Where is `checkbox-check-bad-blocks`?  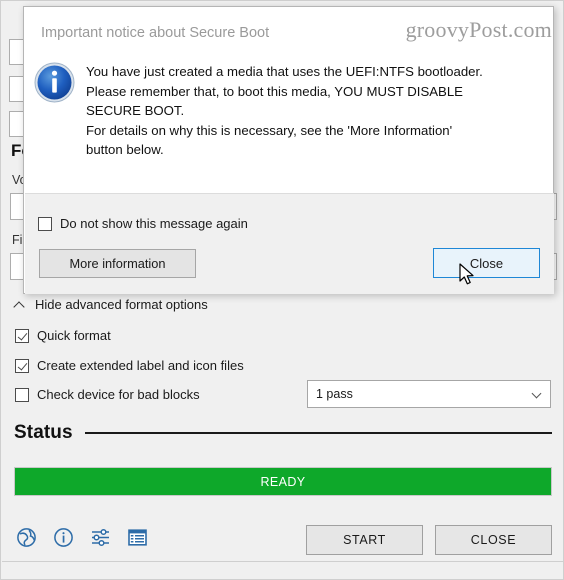
checkbox-check-bad-blocks is located at coordinates (22, 394).